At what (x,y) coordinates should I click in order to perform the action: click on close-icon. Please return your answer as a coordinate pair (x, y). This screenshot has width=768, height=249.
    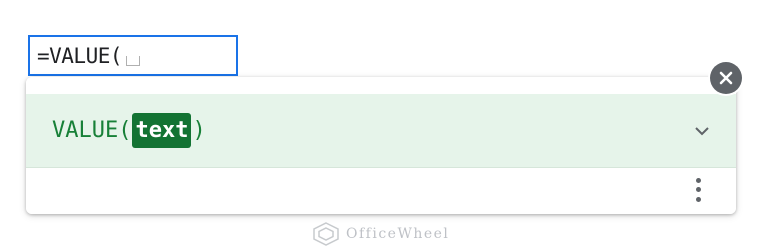
    Looking at the image, I should click on (726, 78).